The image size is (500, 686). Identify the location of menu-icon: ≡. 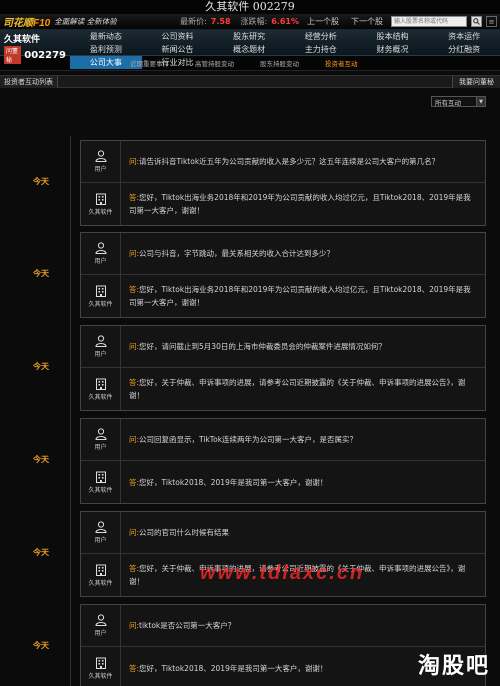
(491, 21).